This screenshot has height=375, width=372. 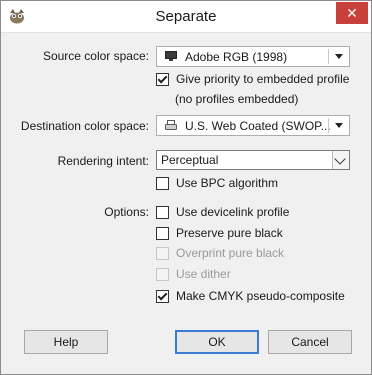 What do you see at coordinates (260, 296) in the screenshot?
I see `option-label: Make CMYK pseudo-composite` at bounding box center [260, 296].